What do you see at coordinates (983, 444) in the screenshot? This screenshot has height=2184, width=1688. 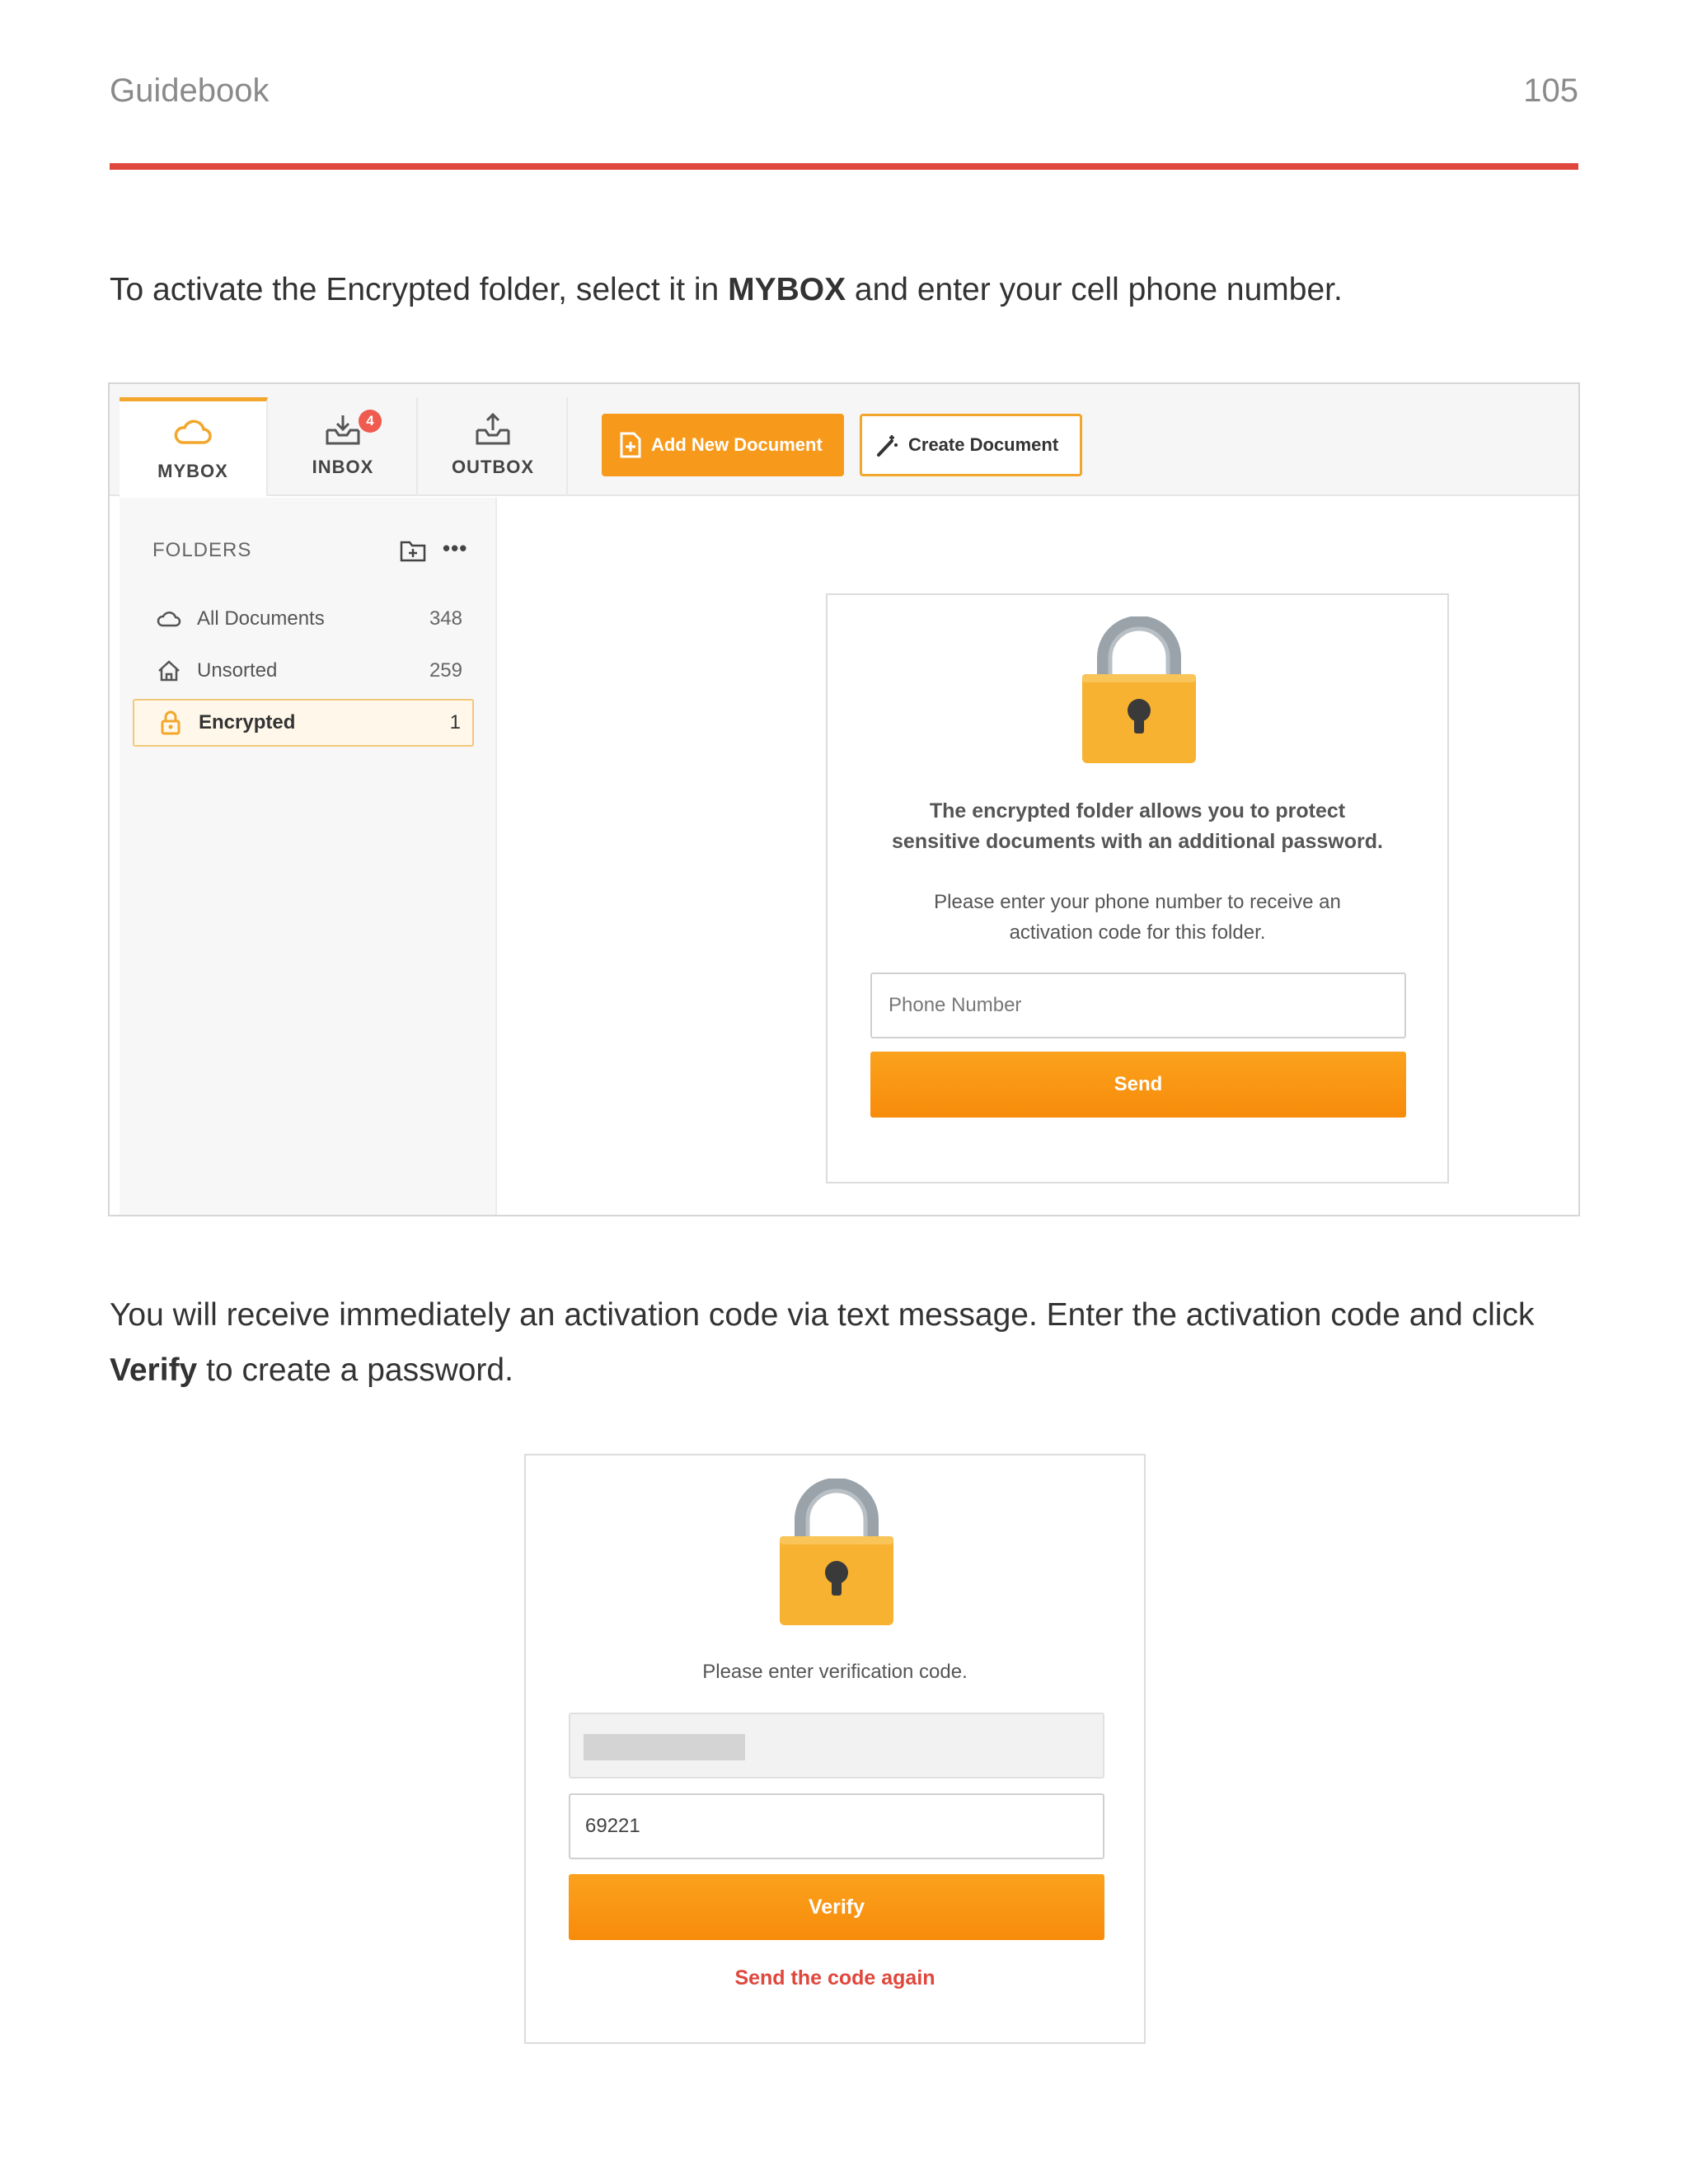 I see `create-document-label: Create Document` at bounding box center [983, 444].